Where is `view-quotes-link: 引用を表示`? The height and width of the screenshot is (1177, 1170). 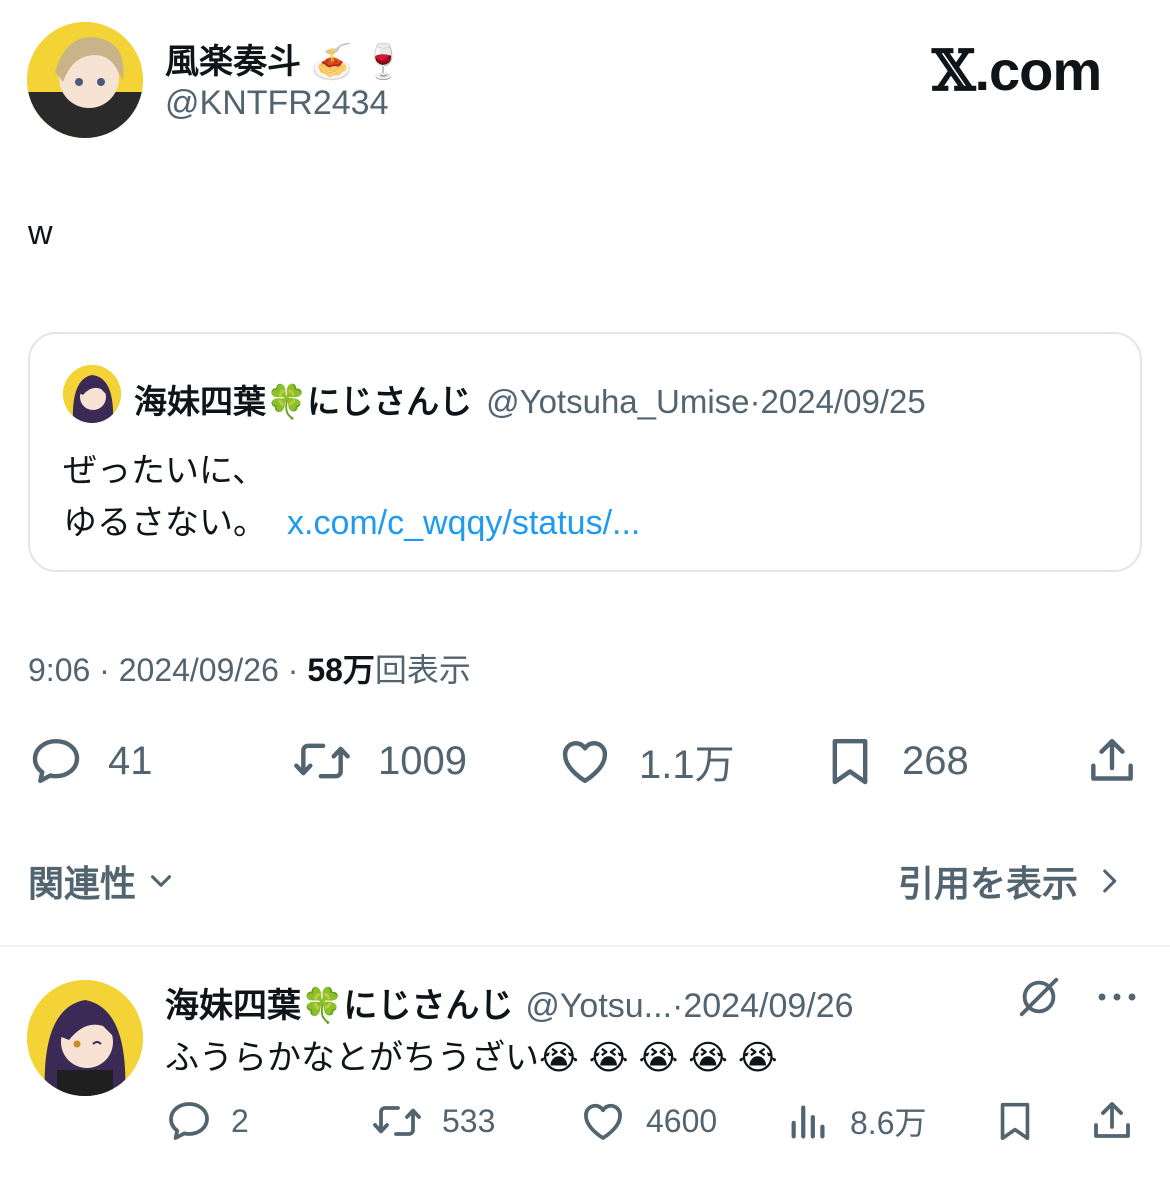 view-quotes-link: 引用を表示 is located at coordinates (1012, 881).